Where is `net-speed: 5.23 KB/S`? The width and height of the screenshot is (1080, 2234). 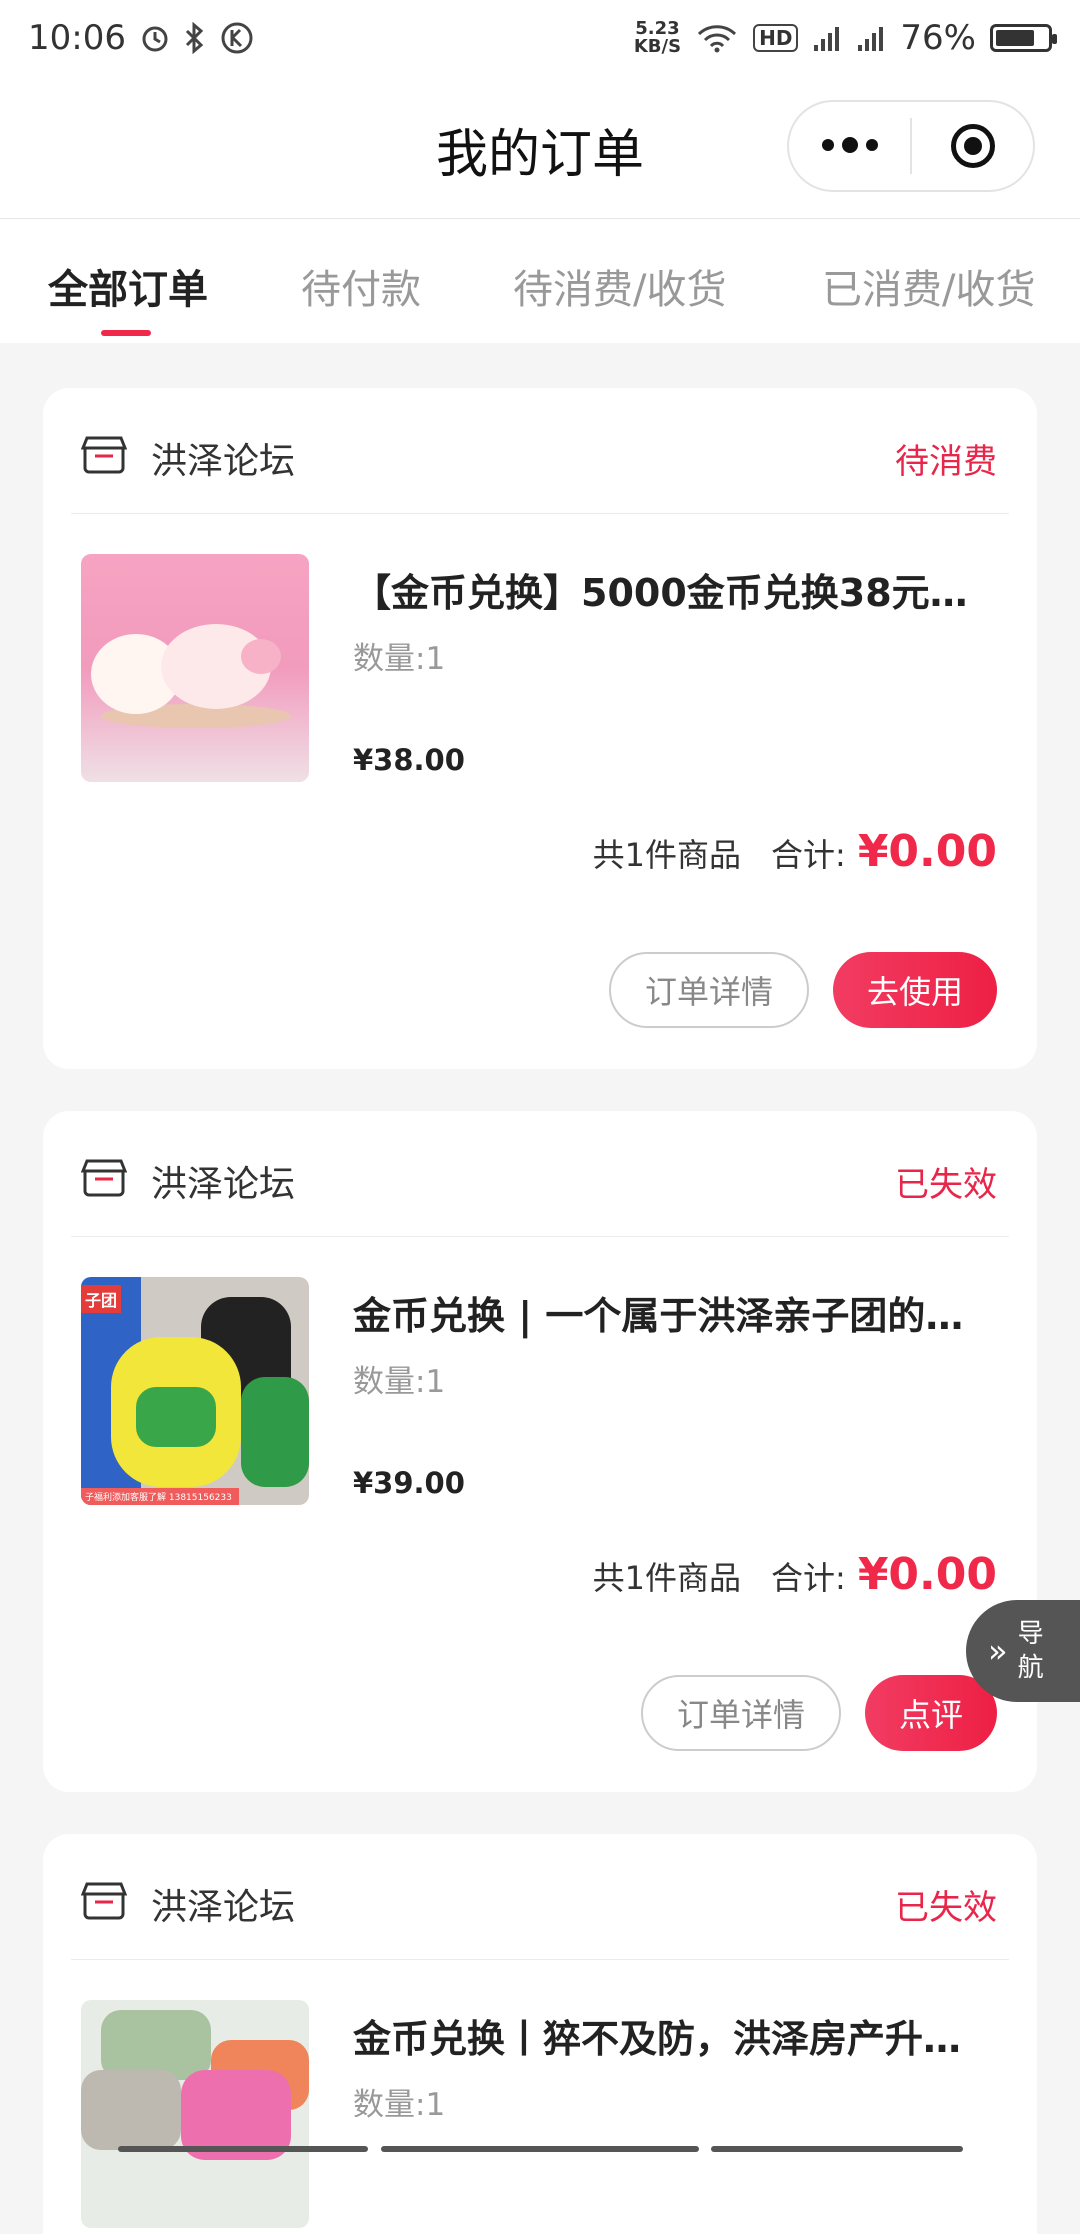
net-speed: 5.23 KB/S is located at coordinates (657, 38).